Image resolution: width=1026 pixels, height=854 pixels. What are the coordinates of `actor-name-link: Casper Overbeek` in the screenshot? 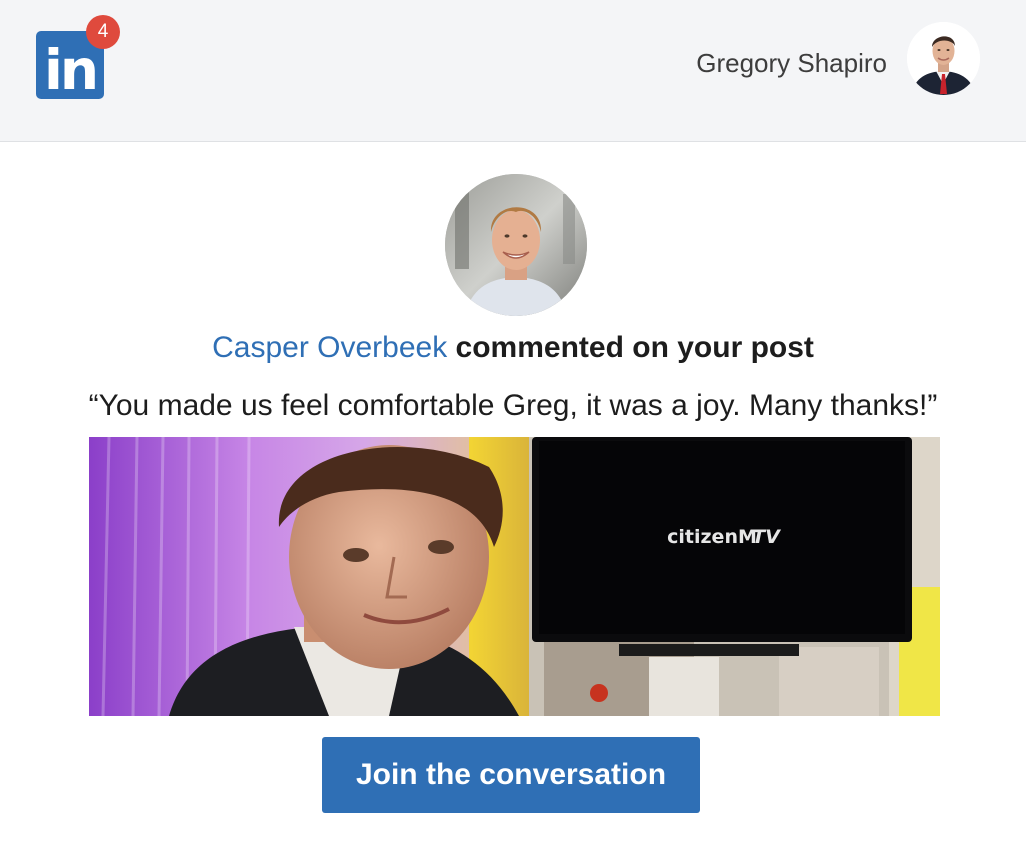 It's located at (329, 347).